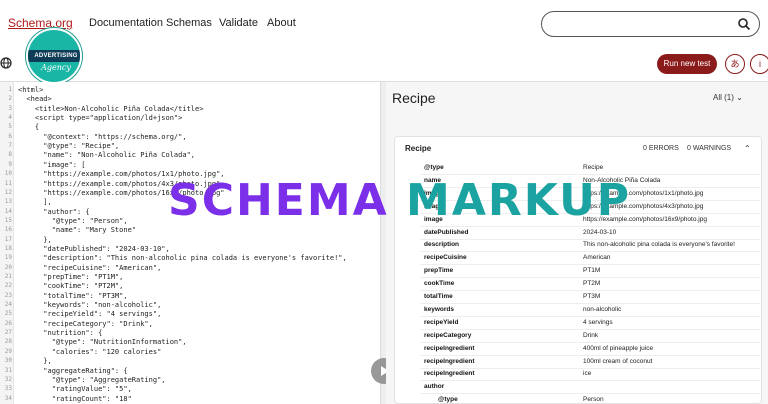 The height and width of the screenshot is (404, 768). I want to click on code-line: <script type="application/ld+json">, so click(100, 118).